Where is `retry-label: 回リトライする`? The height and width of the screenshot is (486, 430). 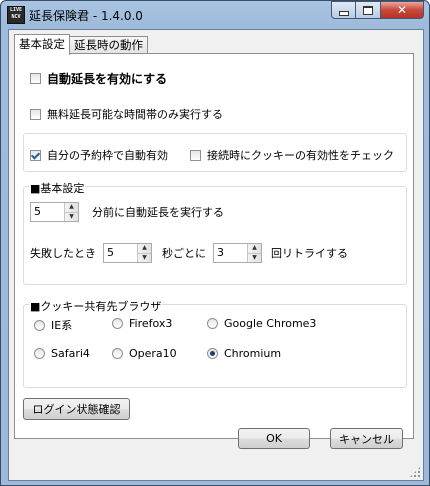
retry-label: 回リトライする is located at coordinates (309, 253).